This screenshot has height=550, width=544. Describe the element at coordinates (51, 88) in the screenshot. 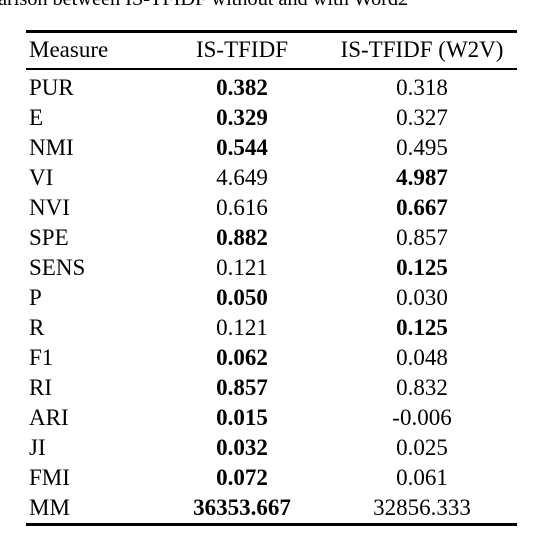

I see `cell-measure: PUR` at that location.